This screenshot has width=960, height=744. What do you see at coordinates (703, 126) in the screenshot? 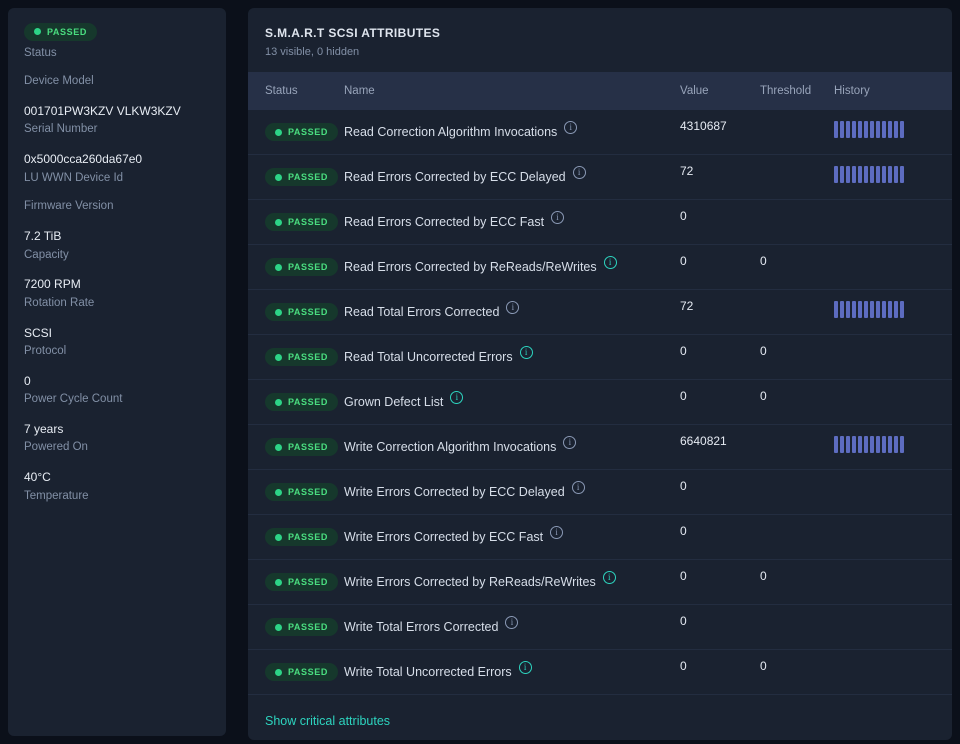
I see `attribute-value: 4310687` at bounding box center [703, 126].